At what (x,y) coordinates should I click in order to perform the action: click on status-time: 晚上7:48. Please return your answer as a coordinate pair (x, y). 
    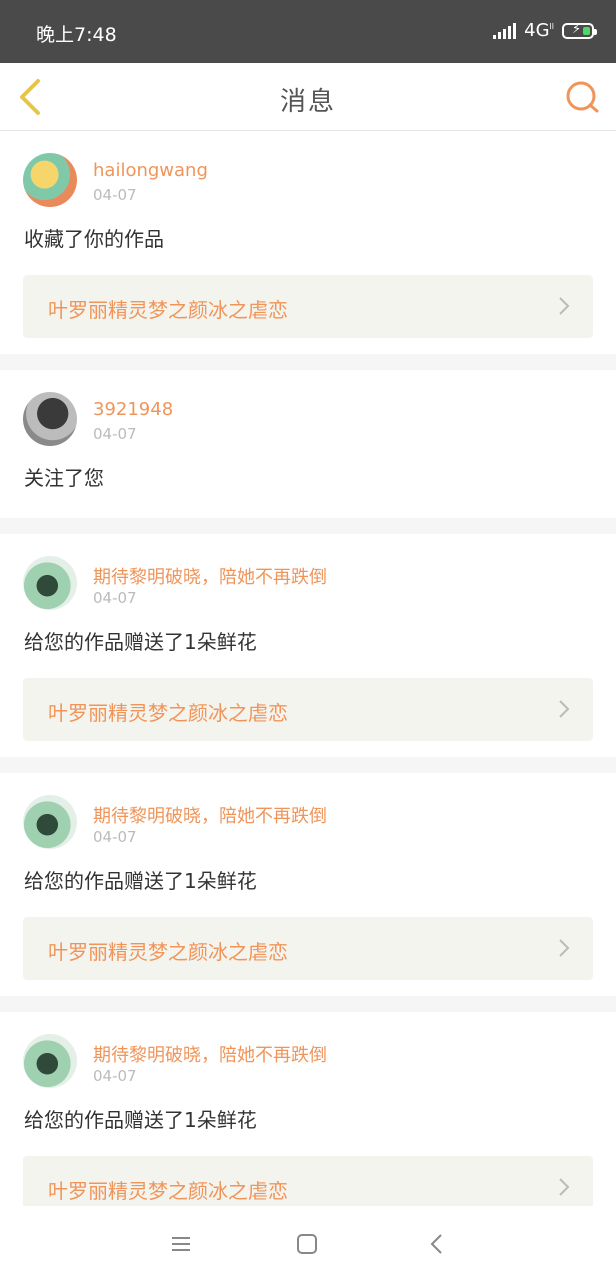
    Looking at the image, I should click on (76, 35).